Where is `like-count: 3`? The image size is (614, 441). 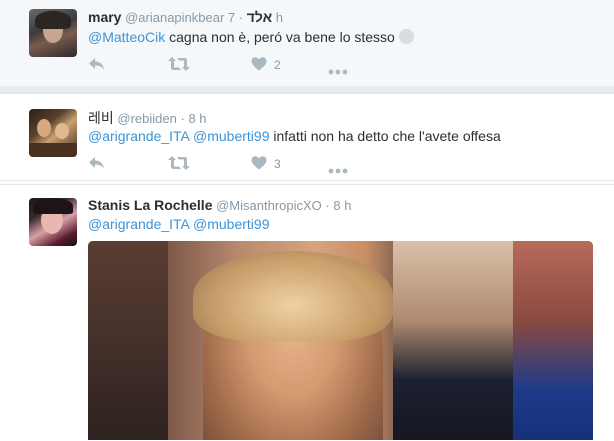 like-count: 3 is located at coordinates (277, 164).